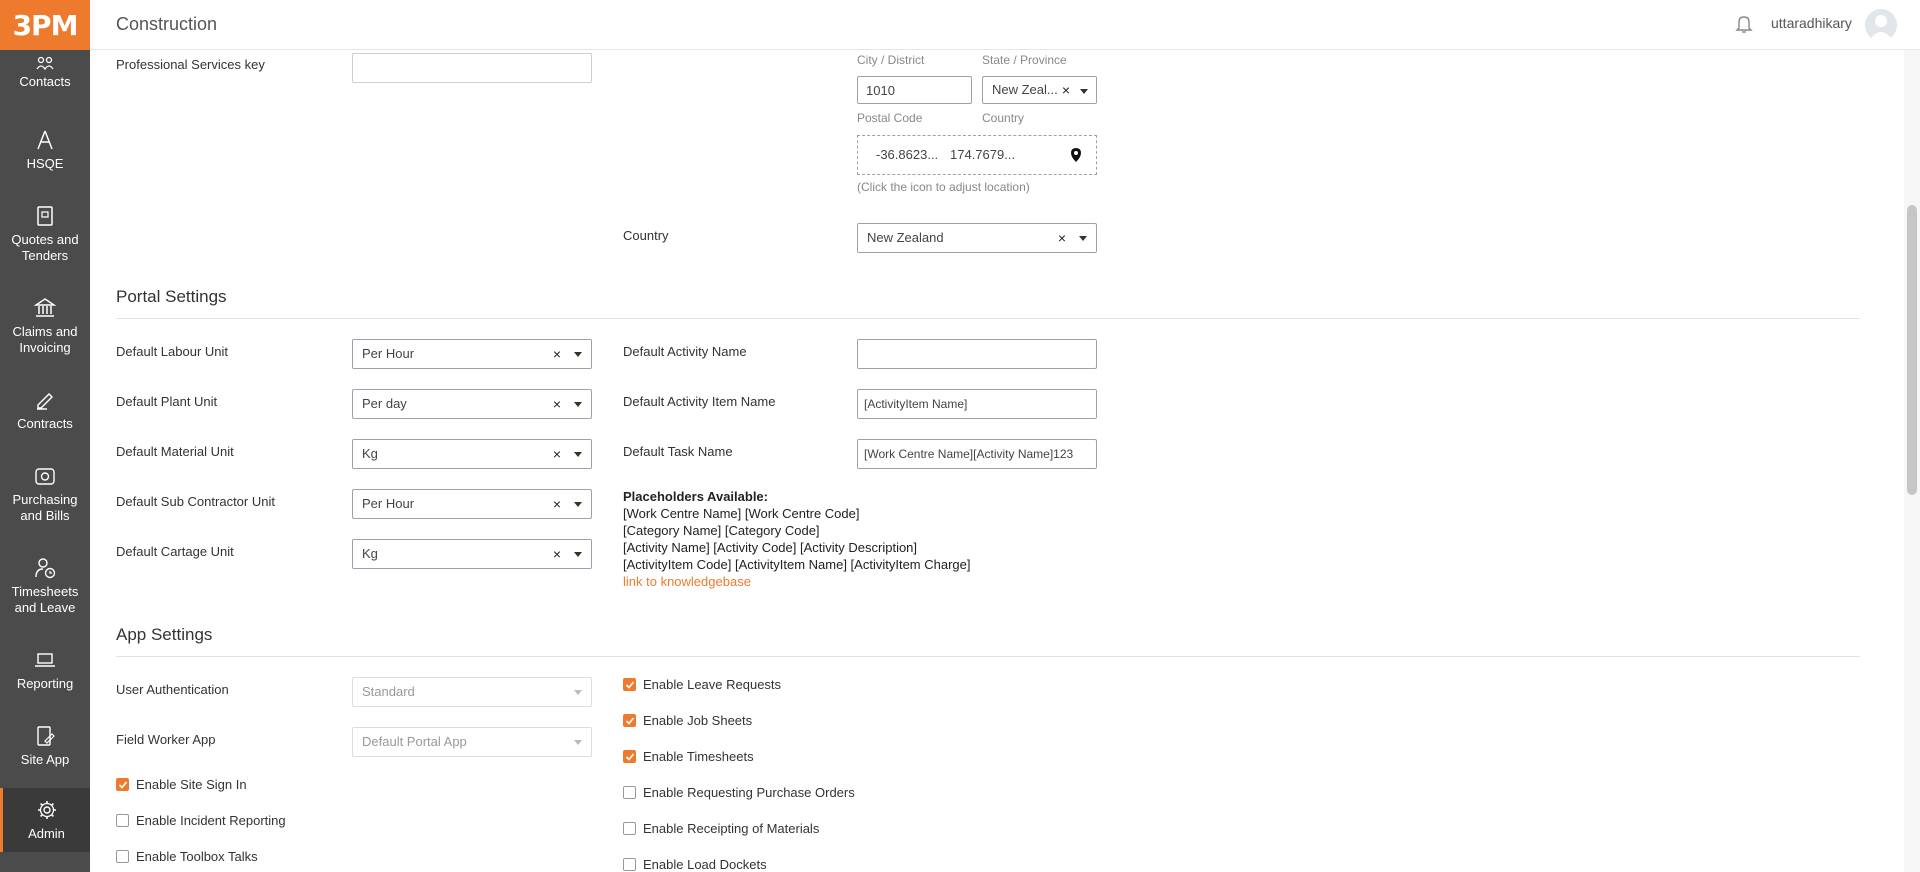 This screenshot has width=1920, height=872. What do you see at coordinates (472, 404) in the screenshot?
I see `plant-unit-select: Per day ×` at bounding box center [472, 404].